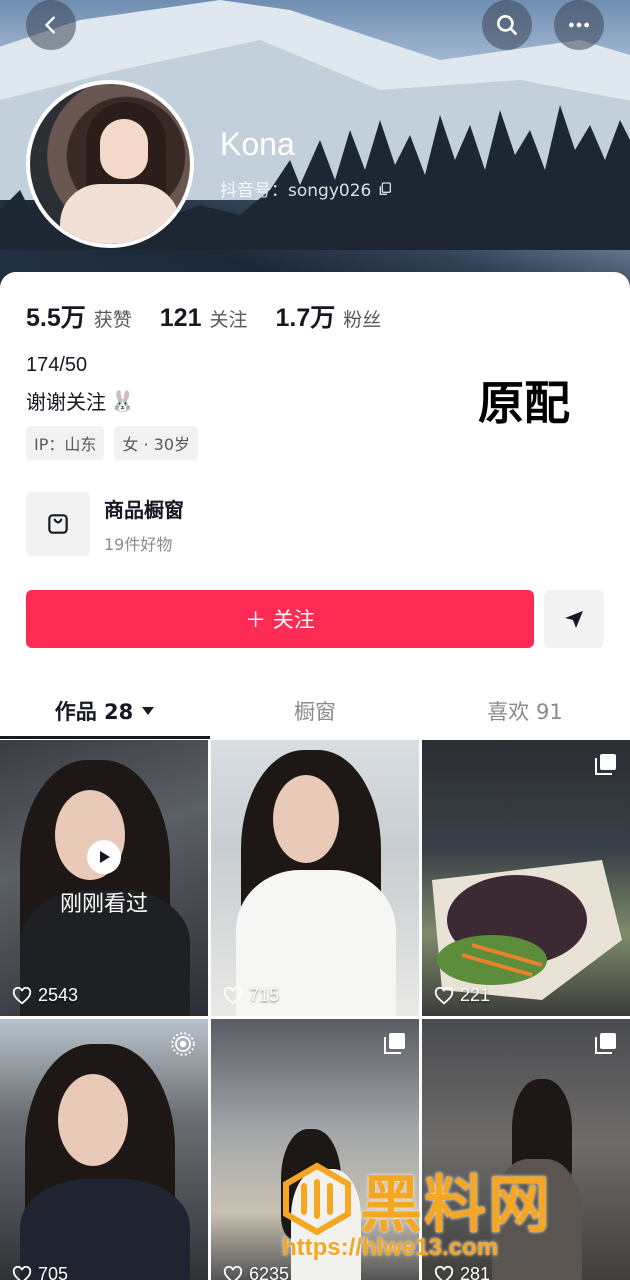  What do you see at coordinates (138, 544) in the screenshot?
I see `shop-subtitle: 19件好物` at bounding box center [138, 544].